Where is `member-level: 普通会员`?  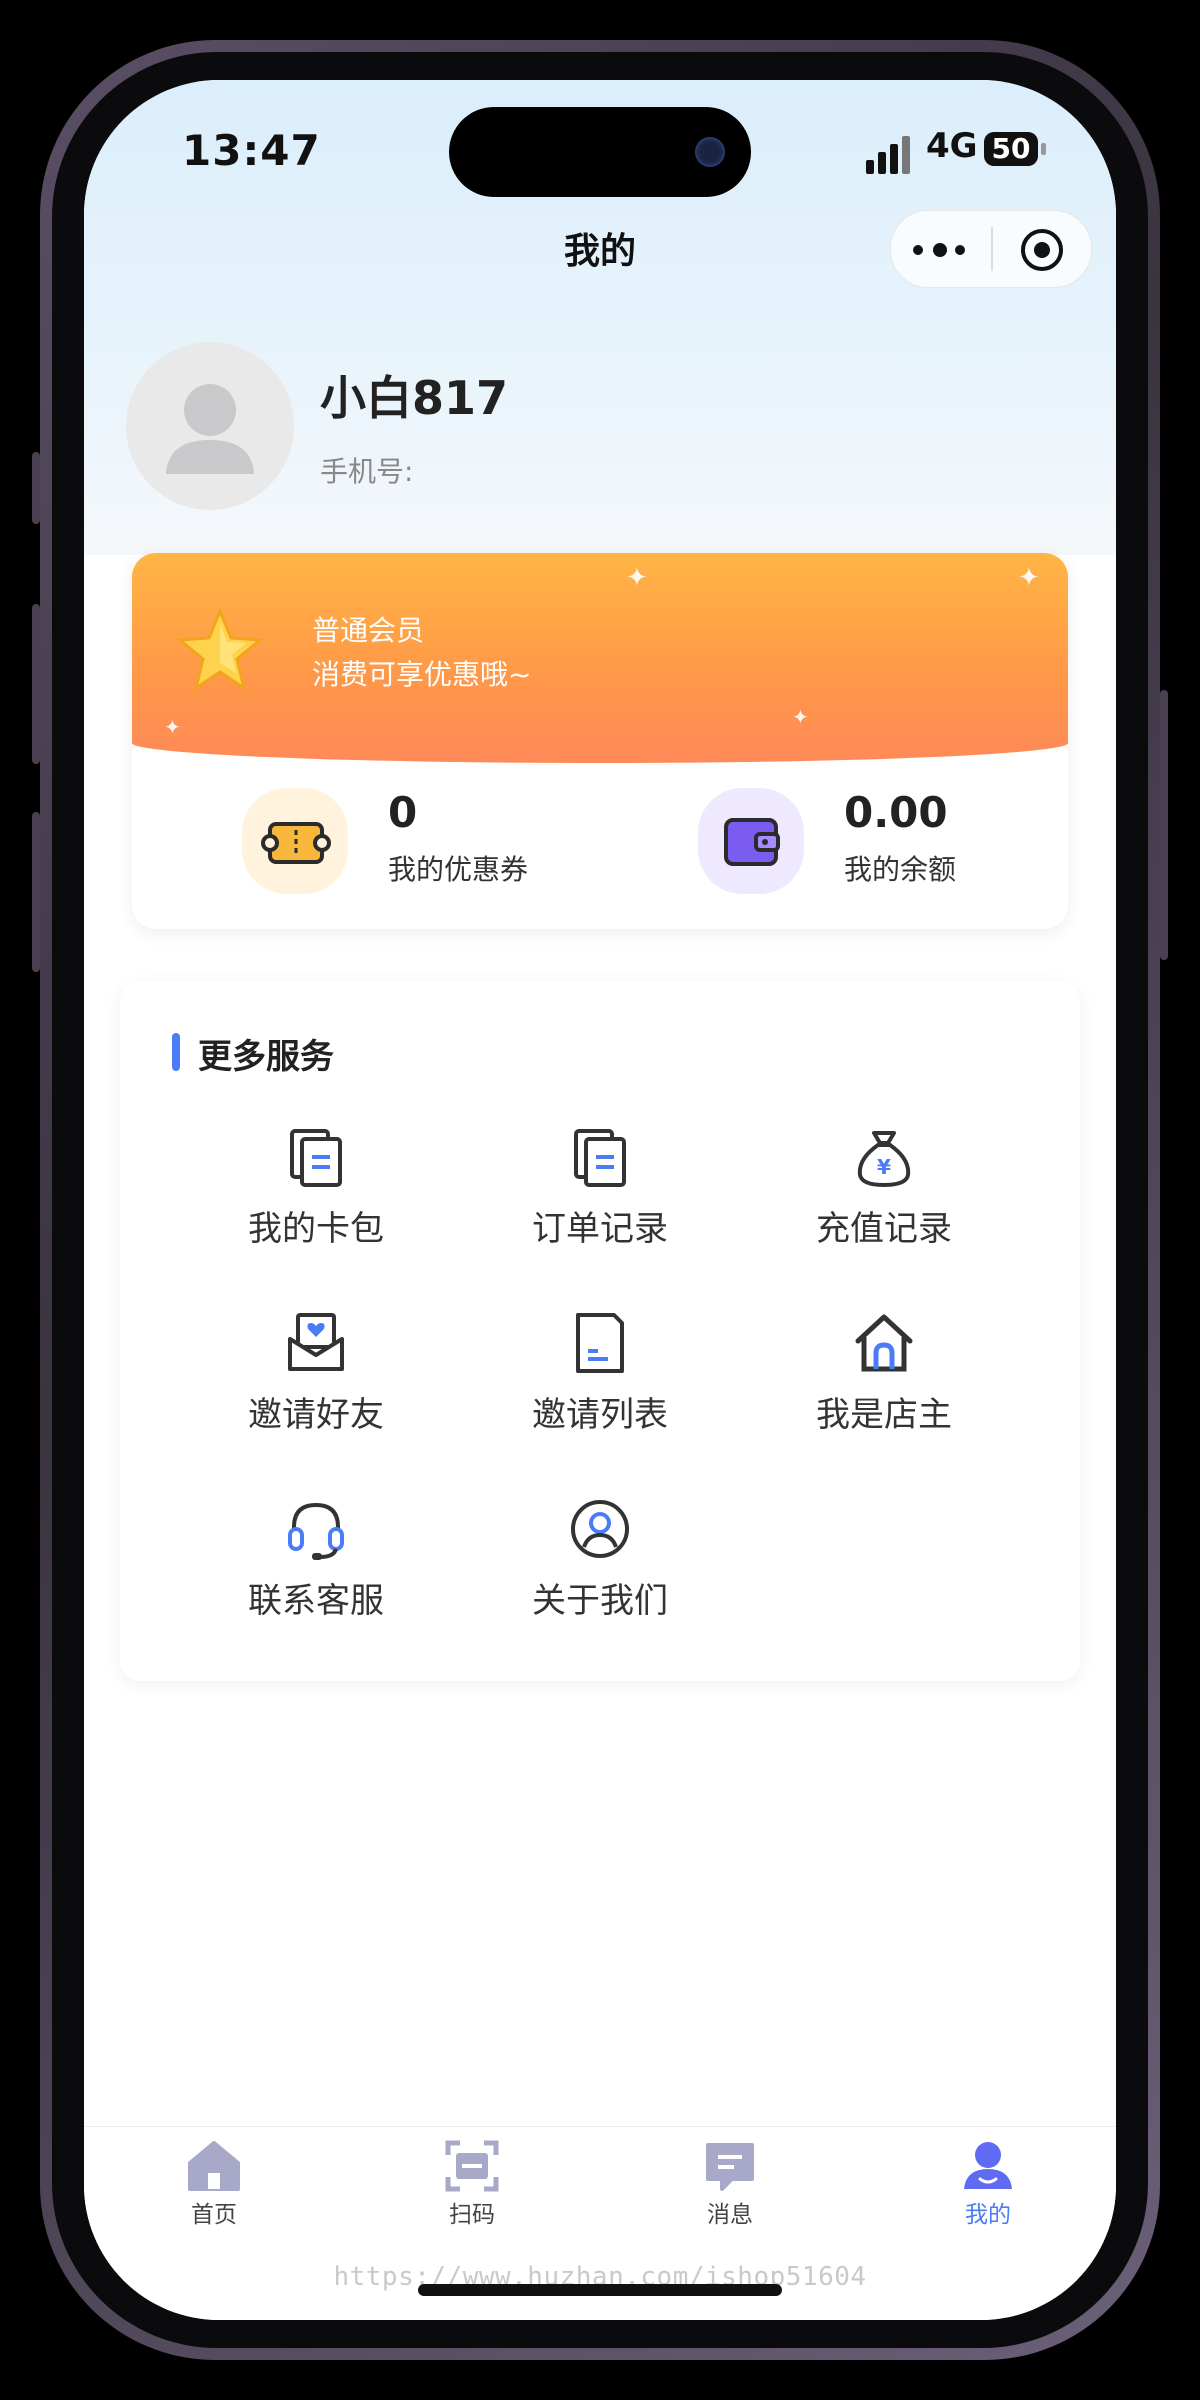
member-level: 普通会员 is located at coordinates (368, 630).